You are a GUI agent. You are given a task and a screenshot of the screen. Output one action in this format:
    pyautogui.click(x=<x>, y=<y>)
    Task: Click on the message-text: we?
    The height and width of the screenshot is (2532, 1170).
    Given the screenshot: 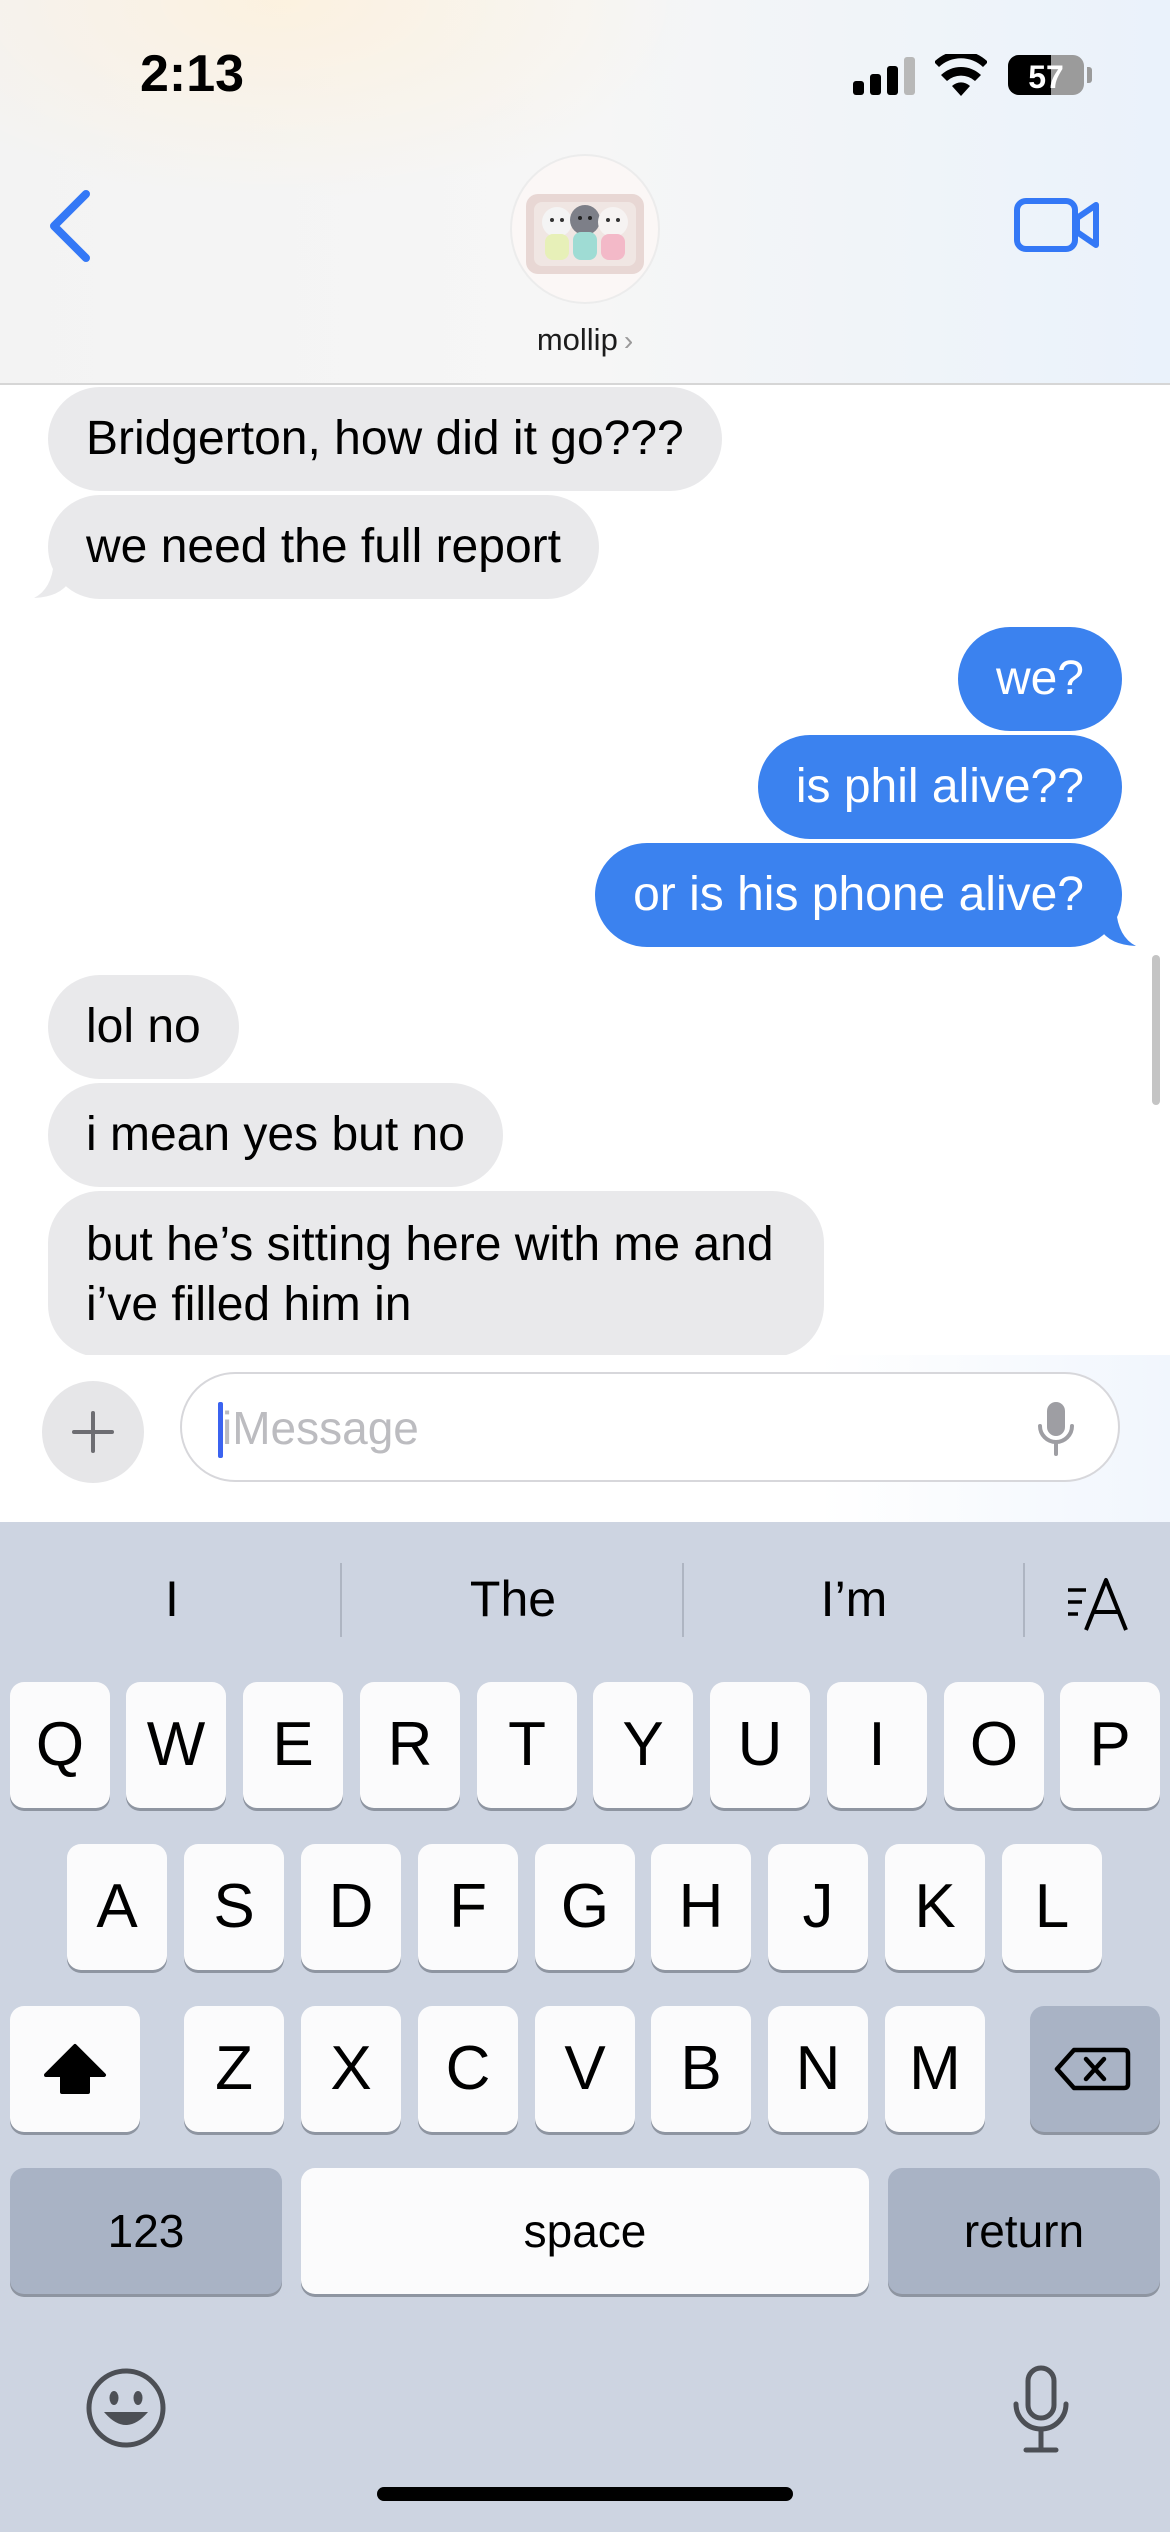 What is the action you would take?
    pyautogui.click(x=1039, y=678)
    